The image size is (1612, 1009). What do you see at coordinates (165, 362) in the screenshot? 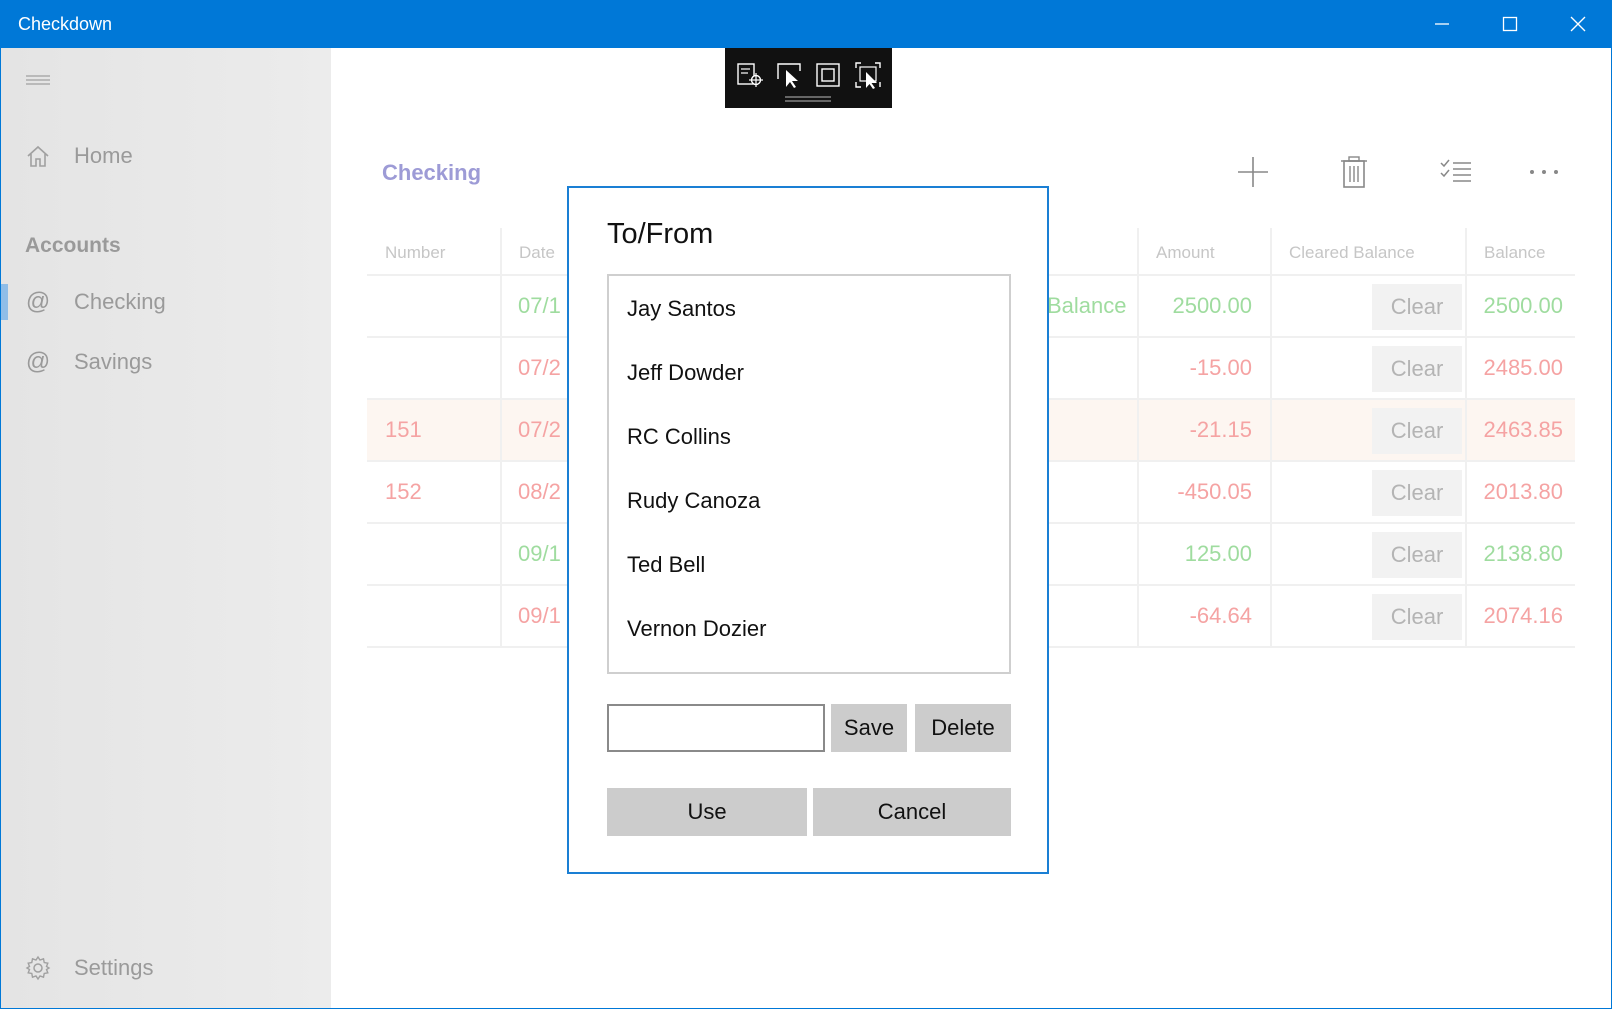
I see `nav-item-savings: @ Savings` at bounding box center [165, 362].